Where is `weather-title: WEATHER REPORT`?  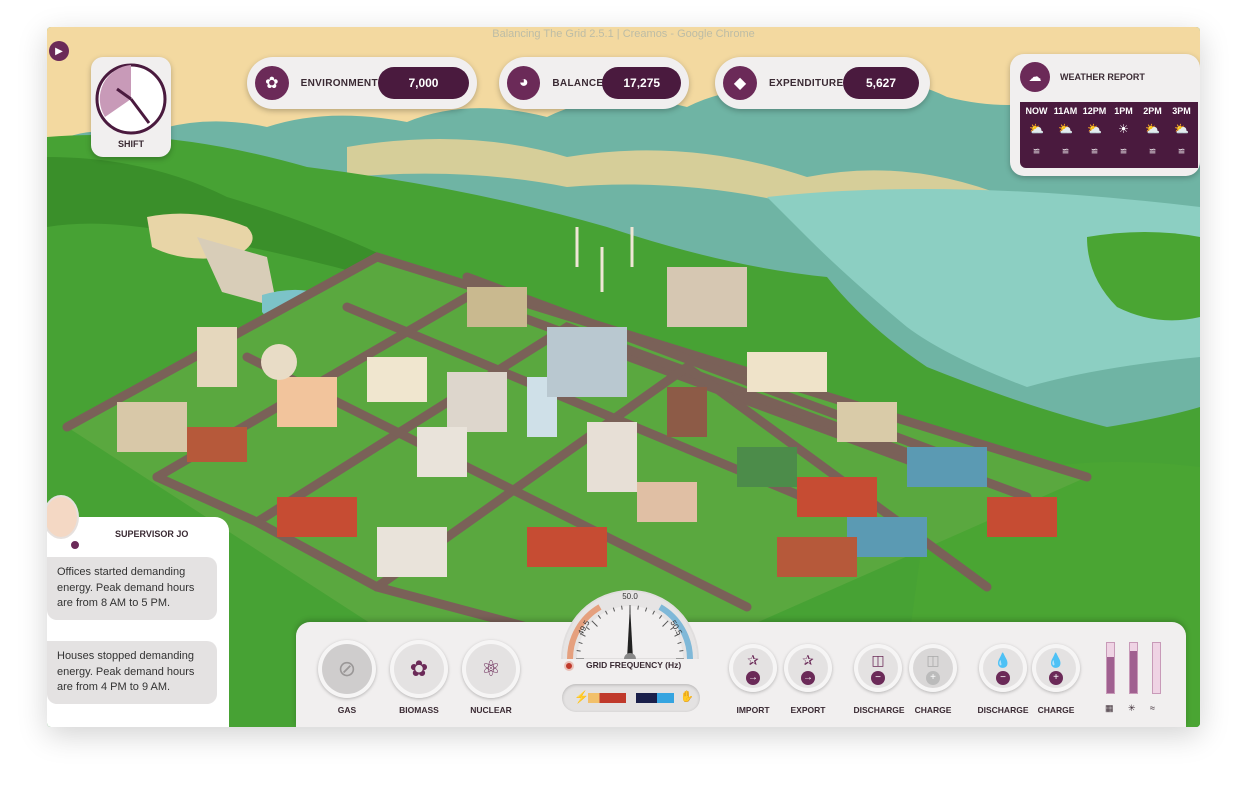 weather-title: WEATHER REPORT is located at coordinates (1102, 77).